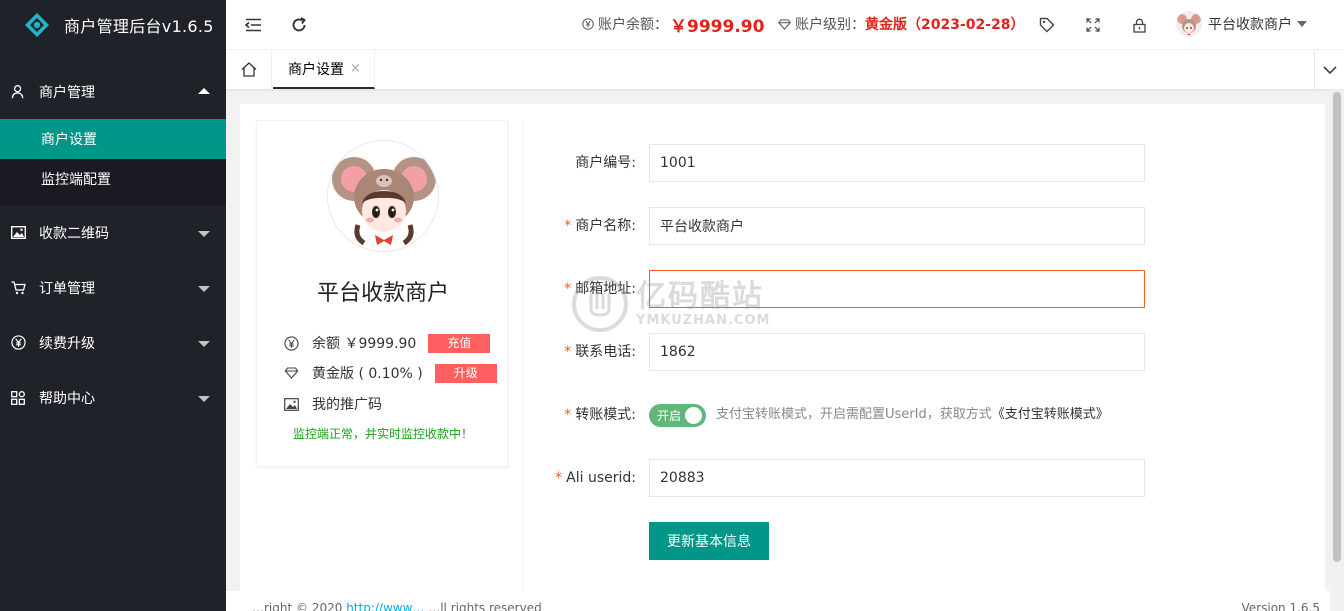 This screenshot has width=1344, height=611. Describe the element at coordinates (113, 287) in the screenshot. I see `sidebar-item-orders: 订单管理` at that location.